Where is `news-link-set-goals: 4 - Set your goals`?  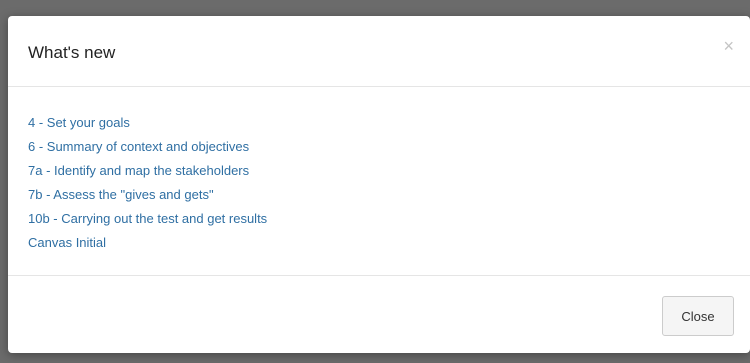
news-link-set-goals: 4 - Set your goals is located at coordinates (79, 122).